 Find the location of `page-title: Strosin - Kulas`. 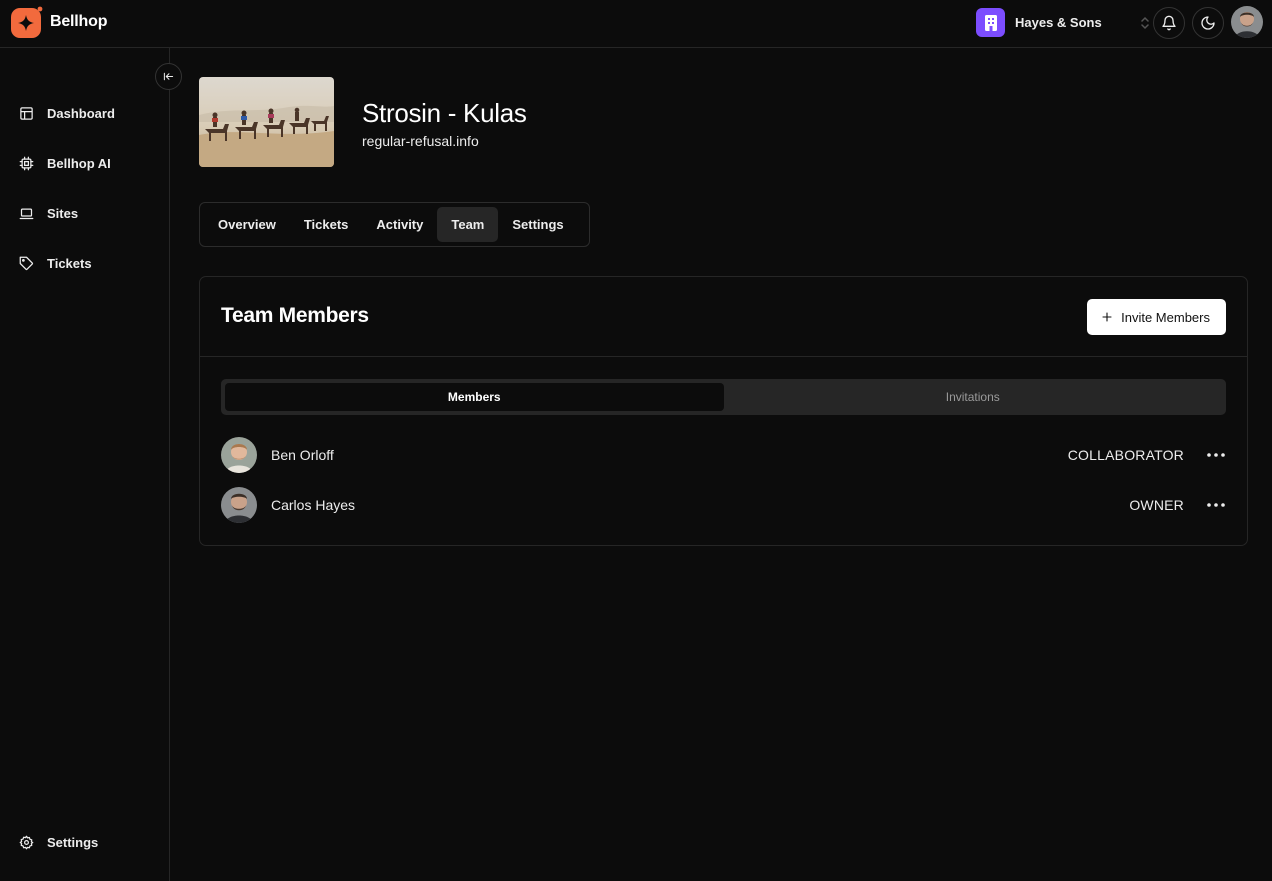

page-title: Strosin - Kulas is located at coordinates (444, 113).